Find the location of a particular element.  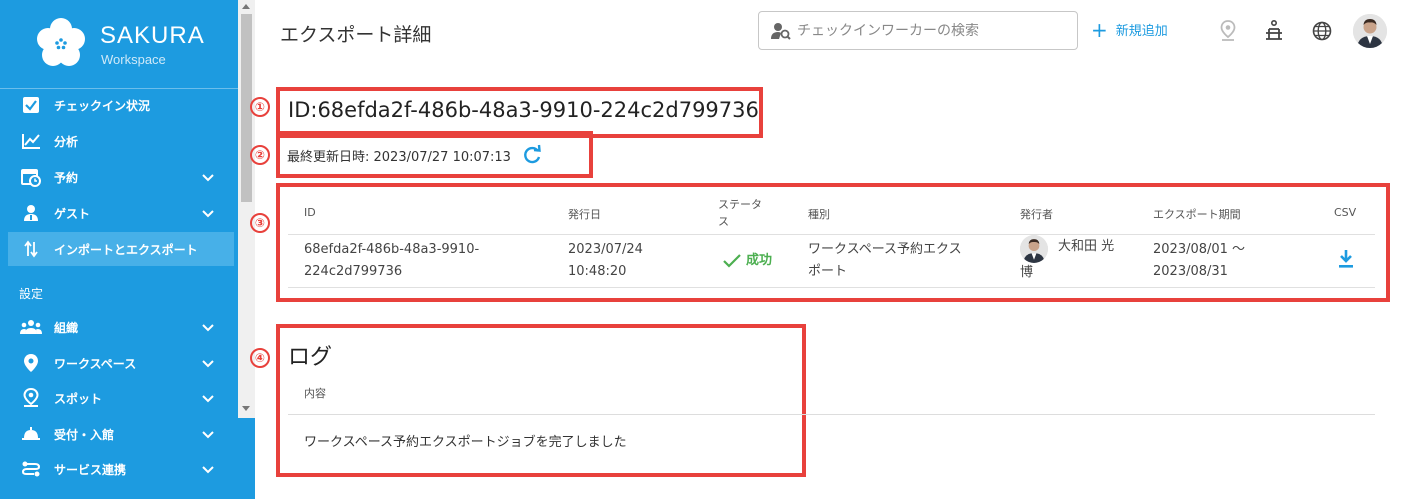

globe-icon is located at coordinates (1322, 31).